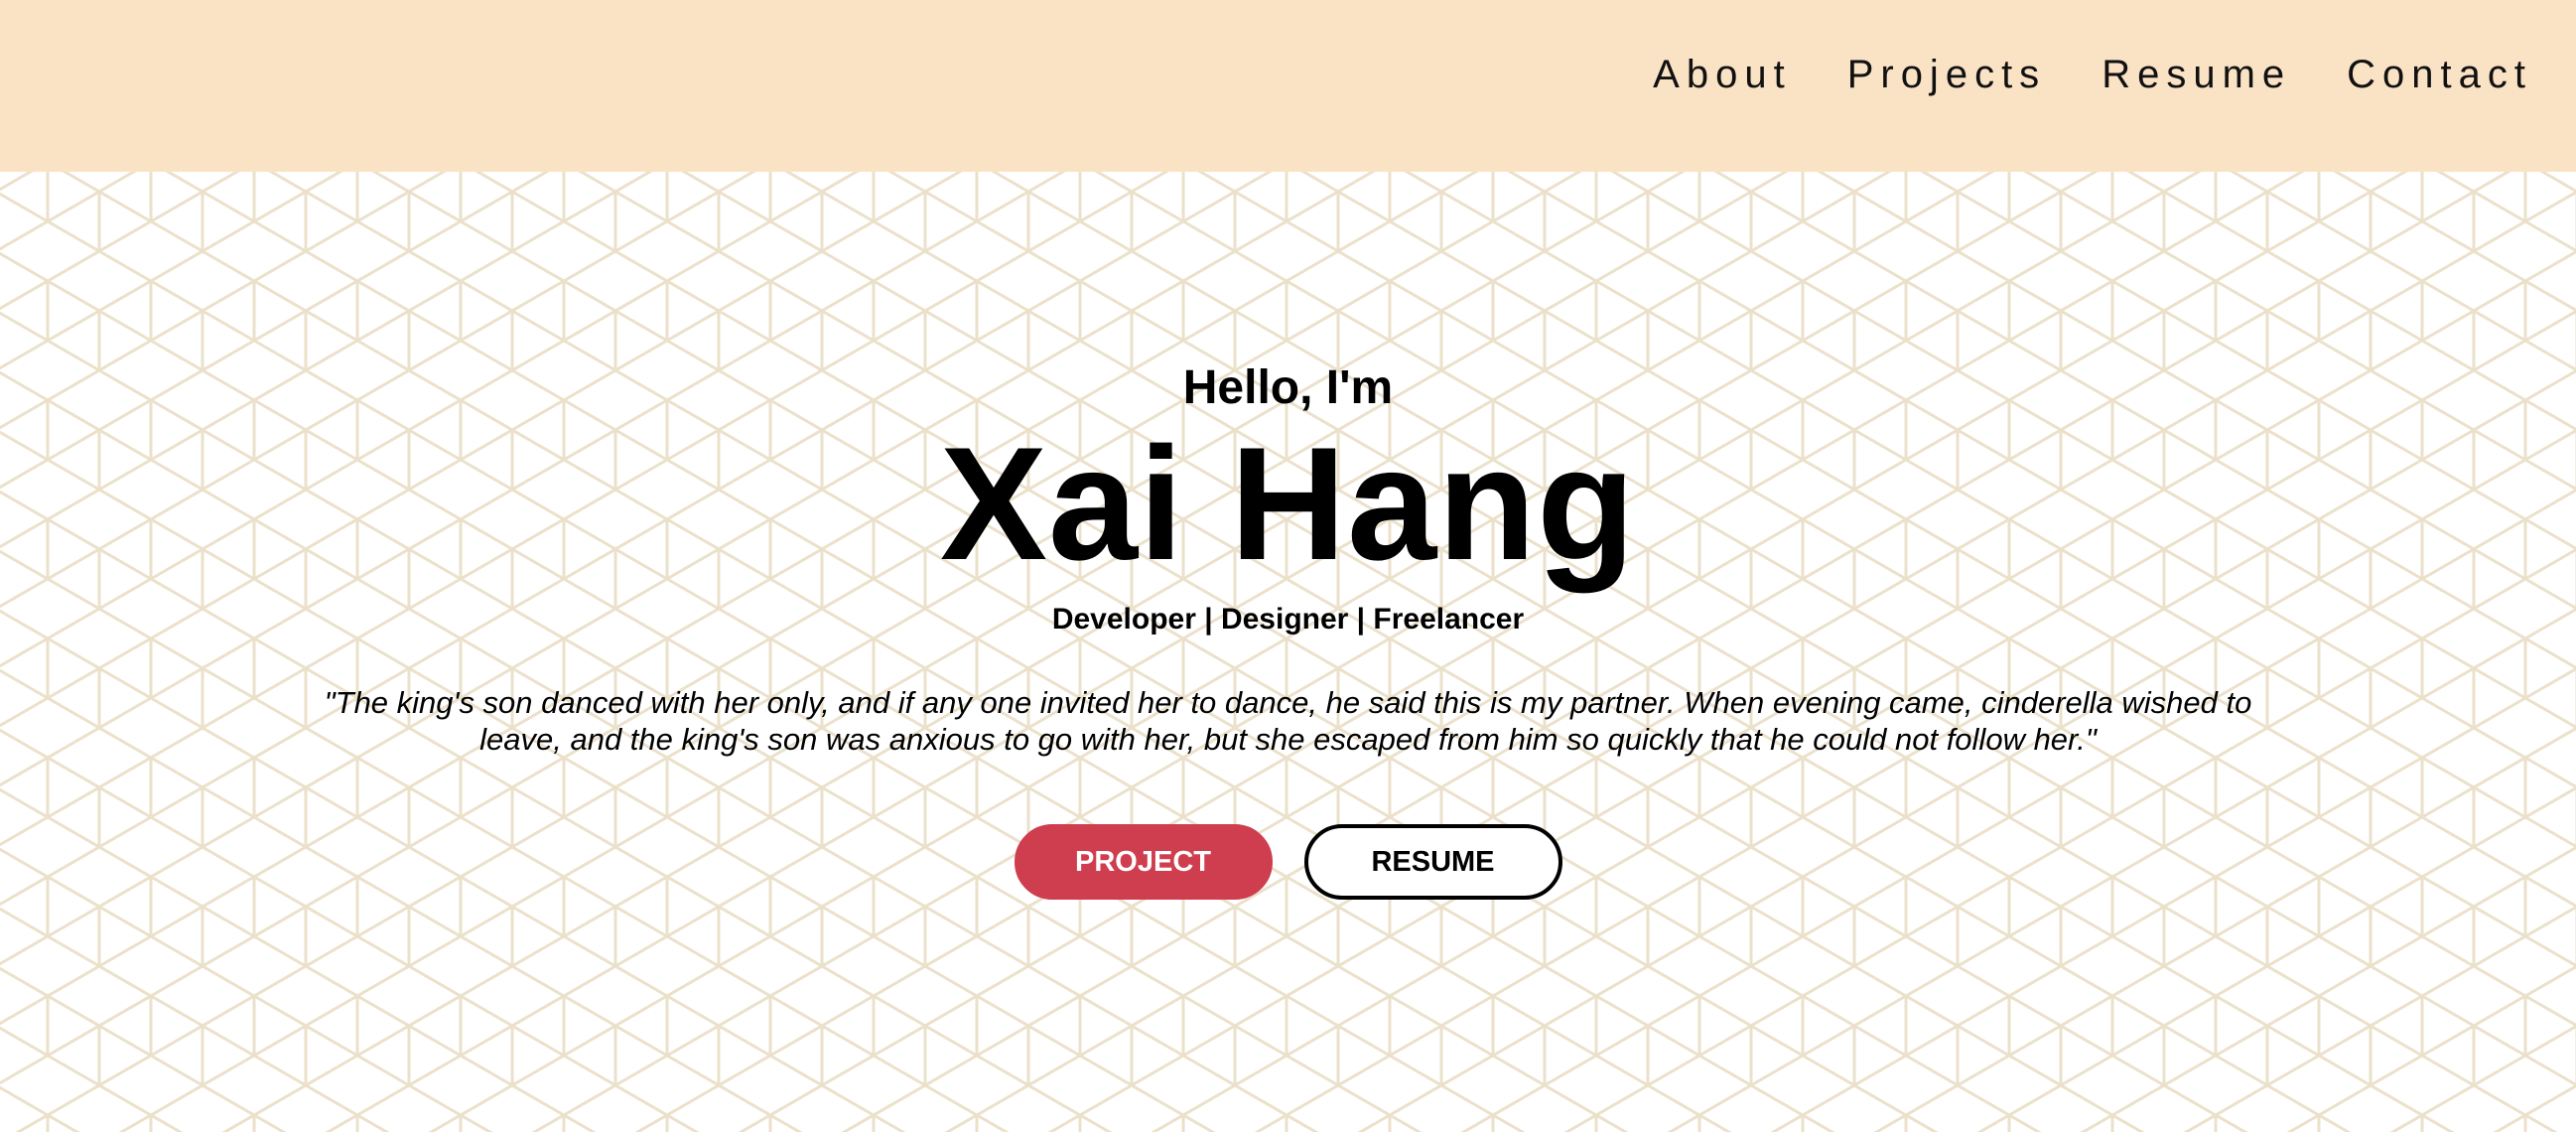  I want to click on hero-greeting: Hello, I'm, so click(1288, 388).